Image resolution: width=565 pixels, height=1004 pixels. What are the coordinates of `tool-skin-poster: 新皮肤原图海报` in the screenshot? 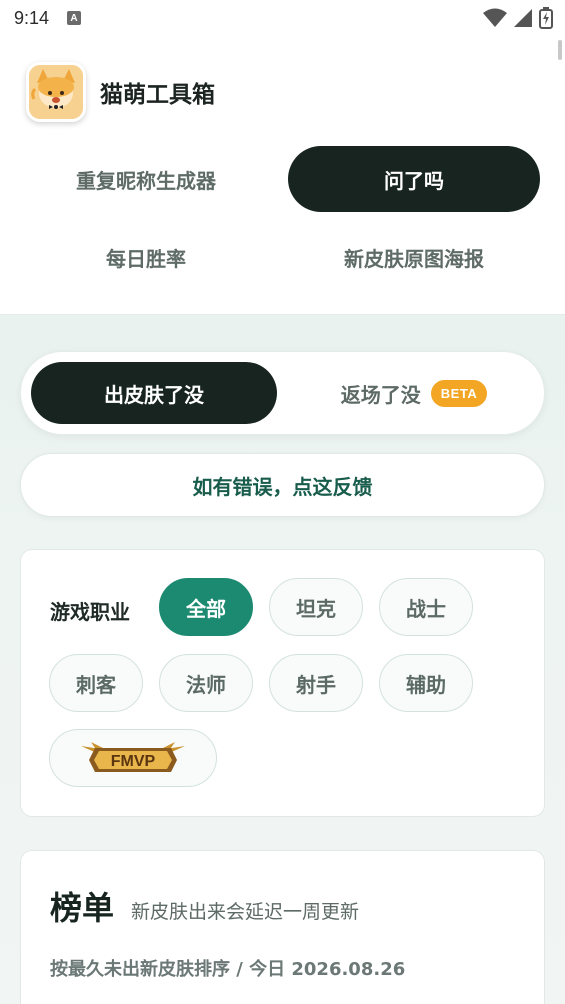 It's located at (414, 257).